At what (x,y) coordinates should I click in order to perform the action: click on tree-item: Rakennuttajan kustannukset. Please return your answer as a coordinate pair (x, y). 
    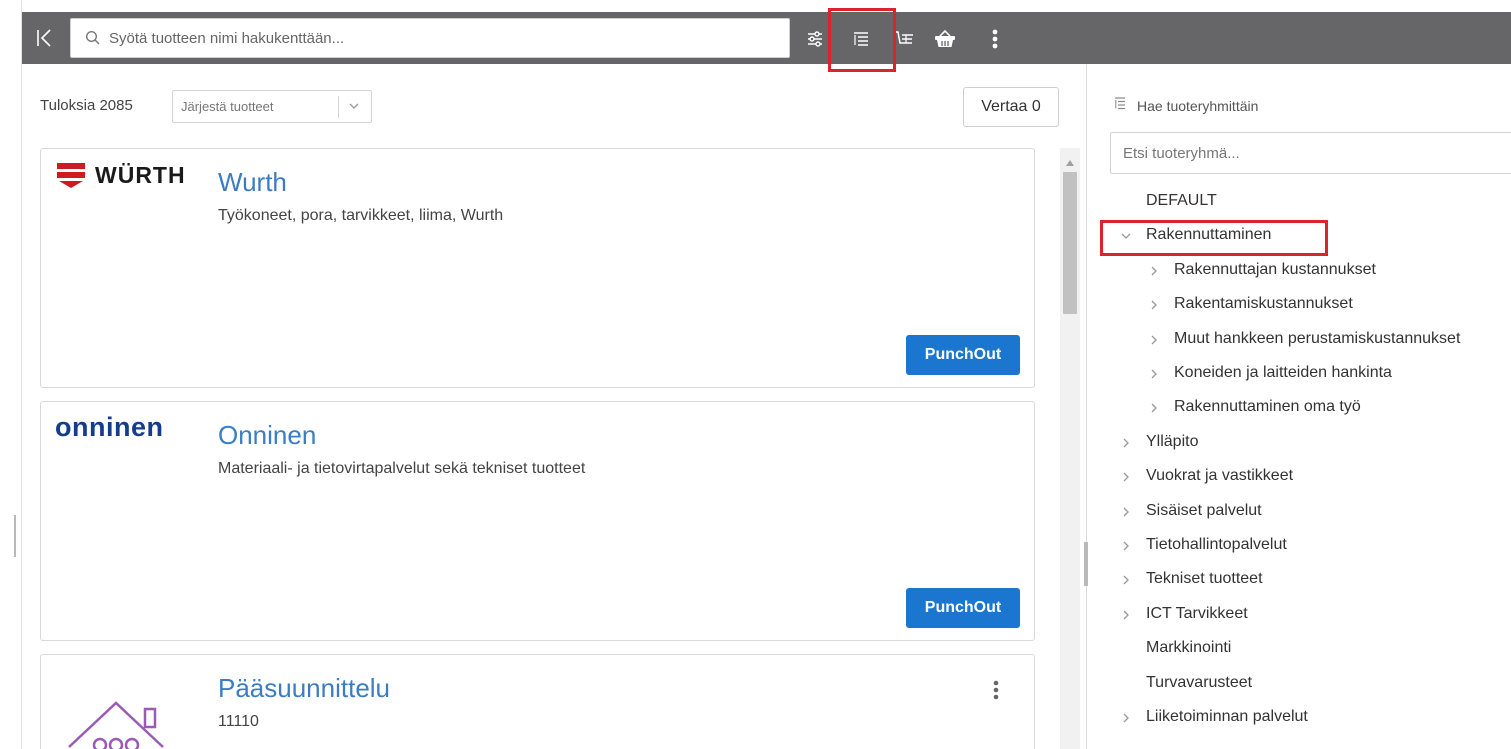
    Looking at the image, I should click on (1262, 270).